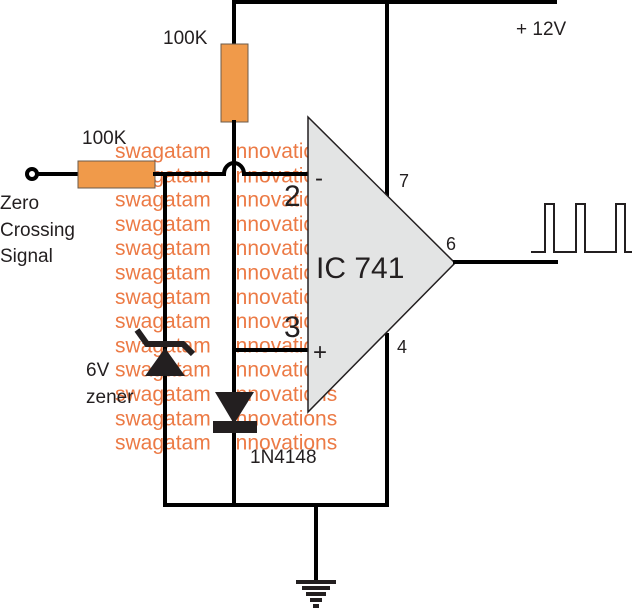 The image size is (632, 608). What do you see at coordinates (235, 427) in the screenshot?
I see `diode-bar` at bounding box center [235, 427].